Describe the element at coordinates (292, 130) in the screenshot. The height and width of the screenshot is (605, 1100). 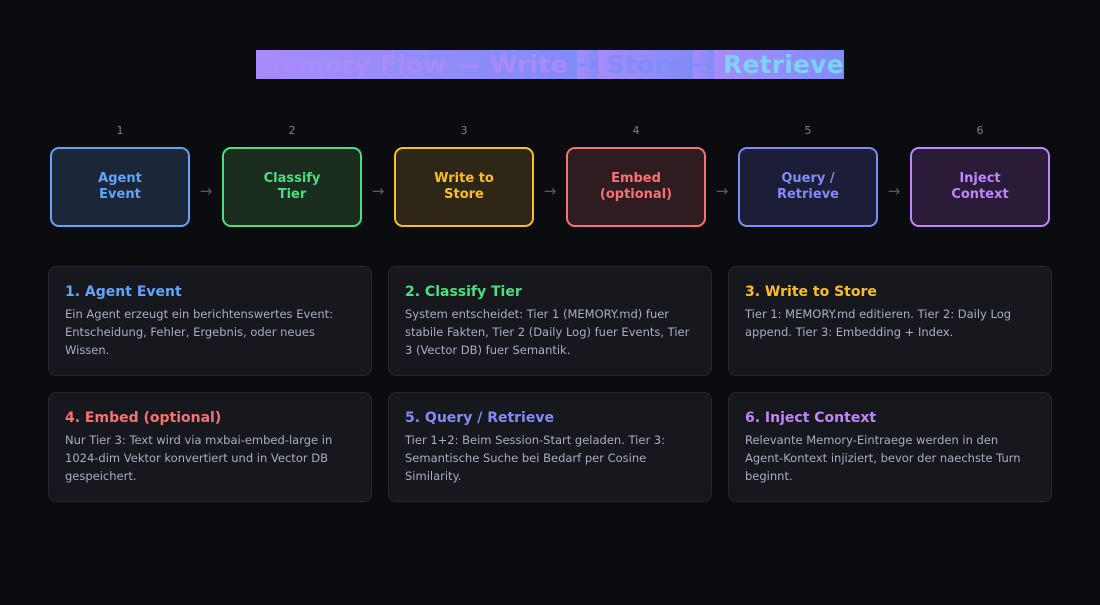
I see `step-number: 2` at that location.